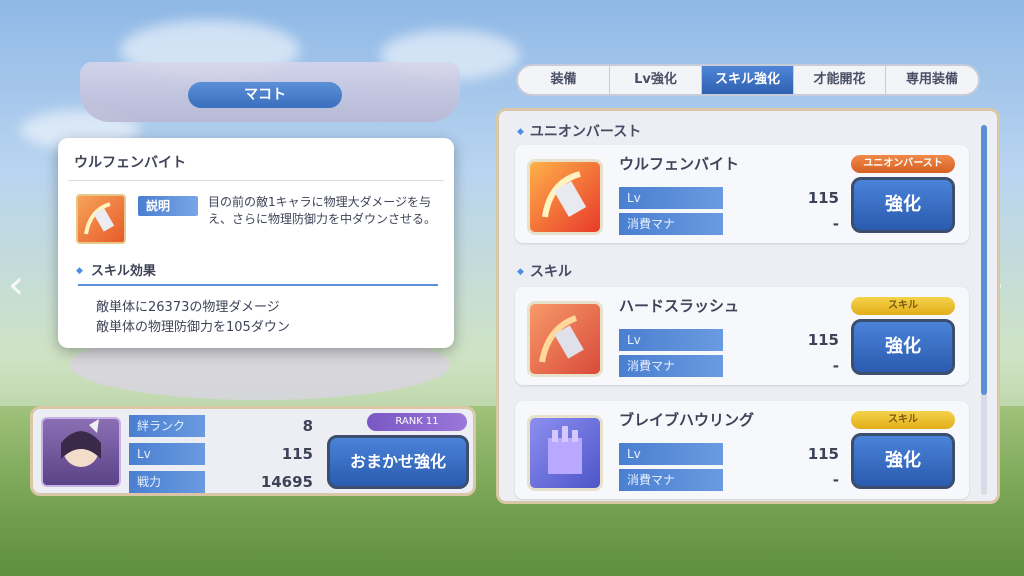 This screenshot has height=576, width=1024. I want to click on level-row: Lv 115, so click(221, 454).